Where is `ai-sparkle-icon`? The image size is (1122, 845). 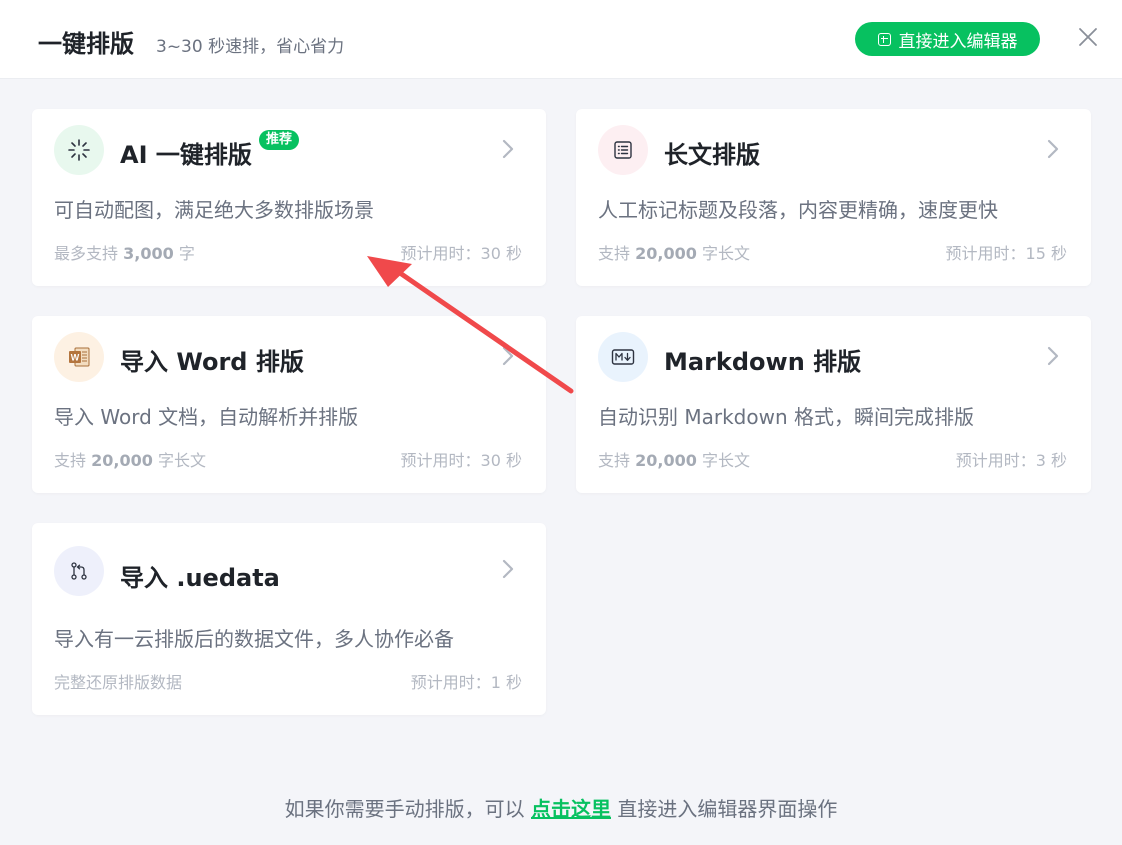 ai-sparkle-icon is located at coordinates (79, 150).